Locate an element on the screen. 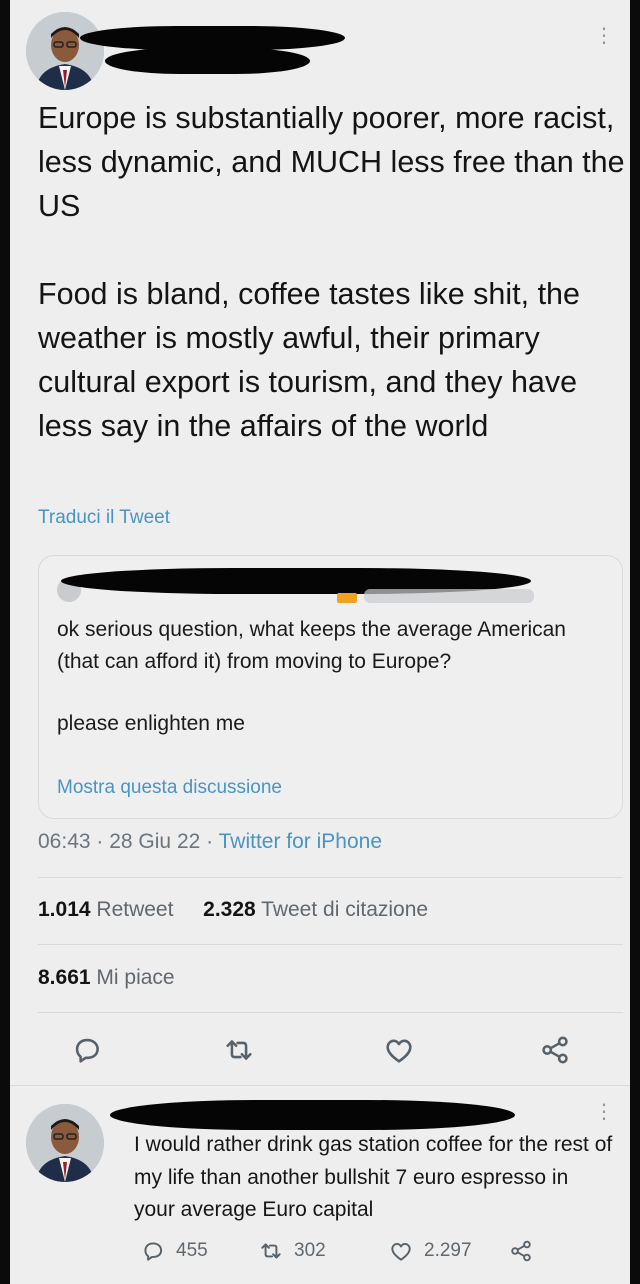  reply-author-avatar is located at coordinates (65, 1143).